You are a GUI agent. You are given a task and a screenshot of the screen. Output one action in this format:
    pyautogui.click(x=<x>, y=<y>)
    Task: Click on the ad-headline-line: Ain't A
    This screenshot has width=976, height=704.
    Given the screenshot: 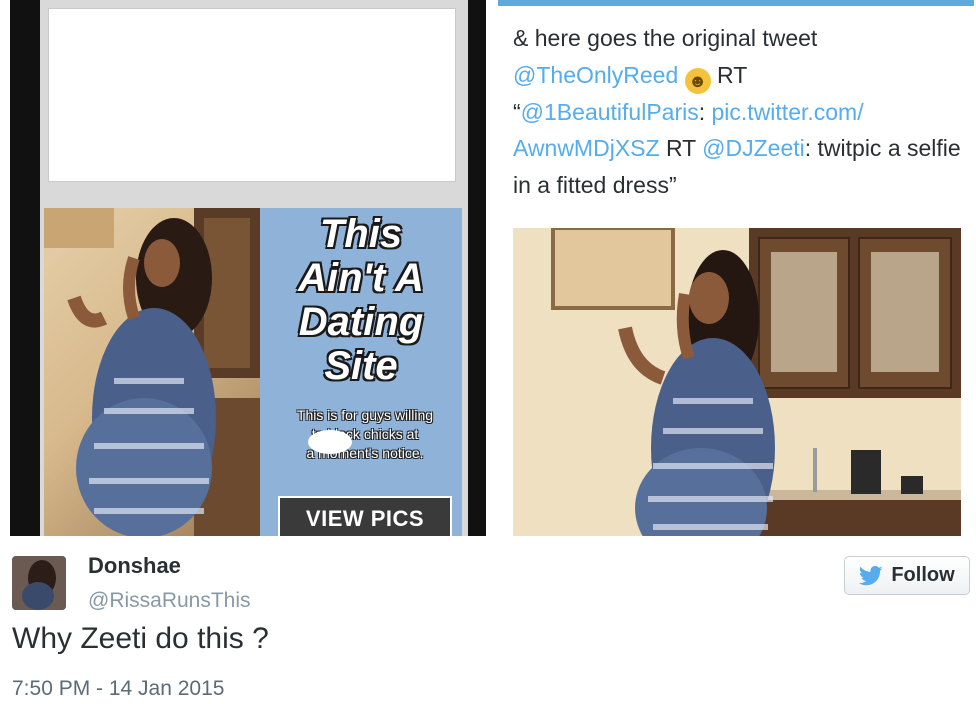 What is the action you would take?
    pyautogui.click(x=361, y=278)
    